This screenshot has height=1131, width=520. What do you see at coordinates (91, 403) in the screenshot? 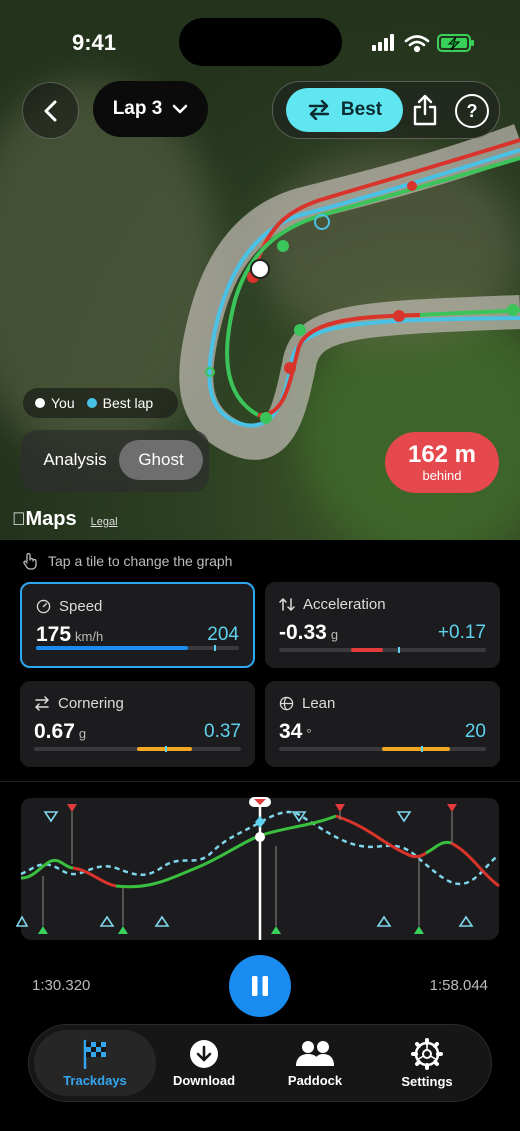
I see `best-dot-icon` at bounding box center [91, 403].